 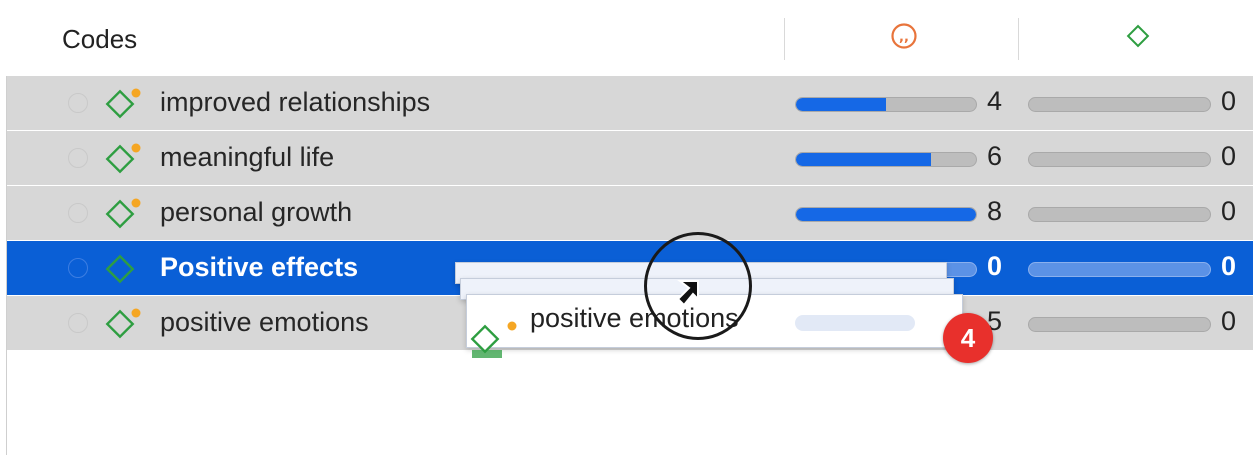 What do you see at coordinates (968, 338) in the screenshot?
I see `drag-count-badge: 4` at bounding box center [968, 338].